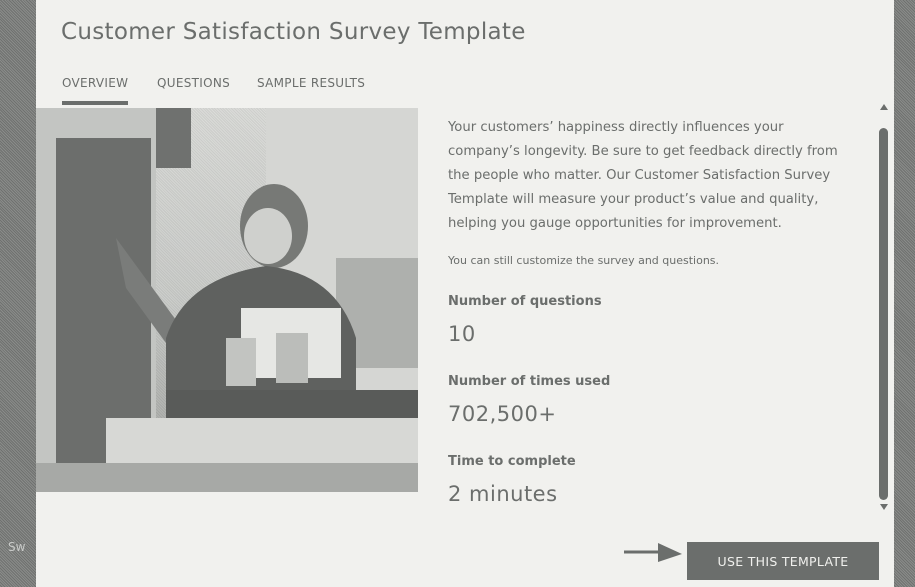 The width and height of the screenshot is (915, 587). What do you see at coordinates (512, 461) in the screenshot?
I see `stat-label-time-to-complete: Time to complete` at bounding box center [512, 461].